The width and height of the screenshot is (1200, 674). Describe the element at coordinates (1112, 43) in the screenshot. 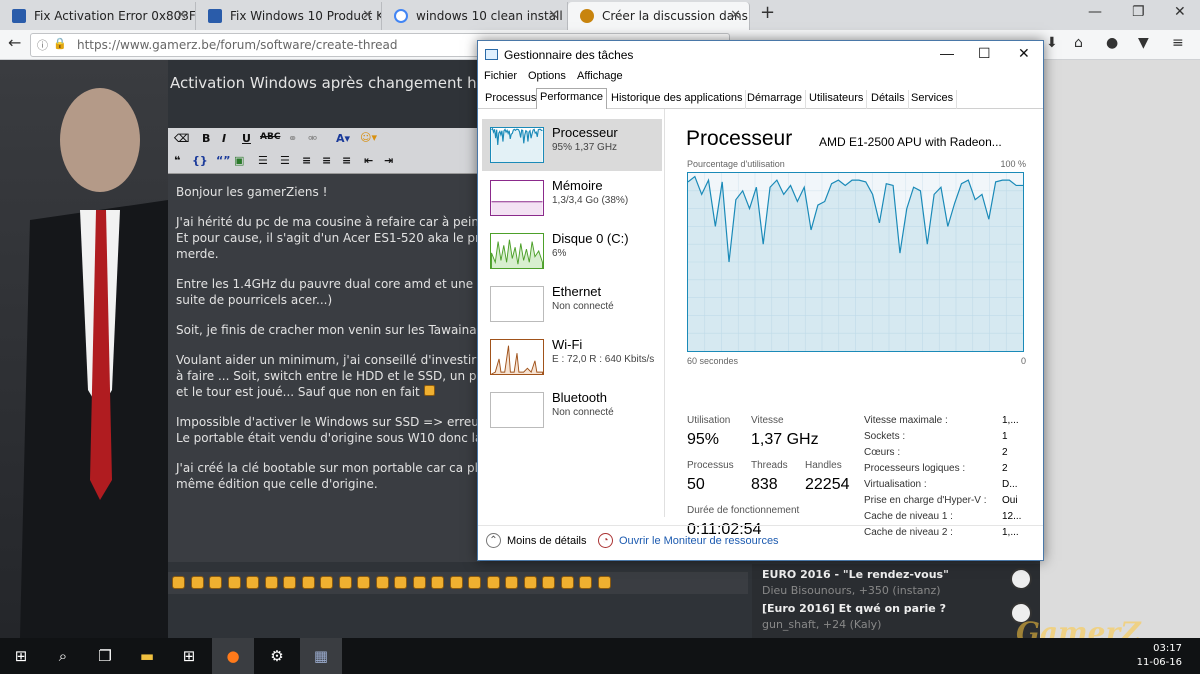

I see `chat-icon: ●` at that location.